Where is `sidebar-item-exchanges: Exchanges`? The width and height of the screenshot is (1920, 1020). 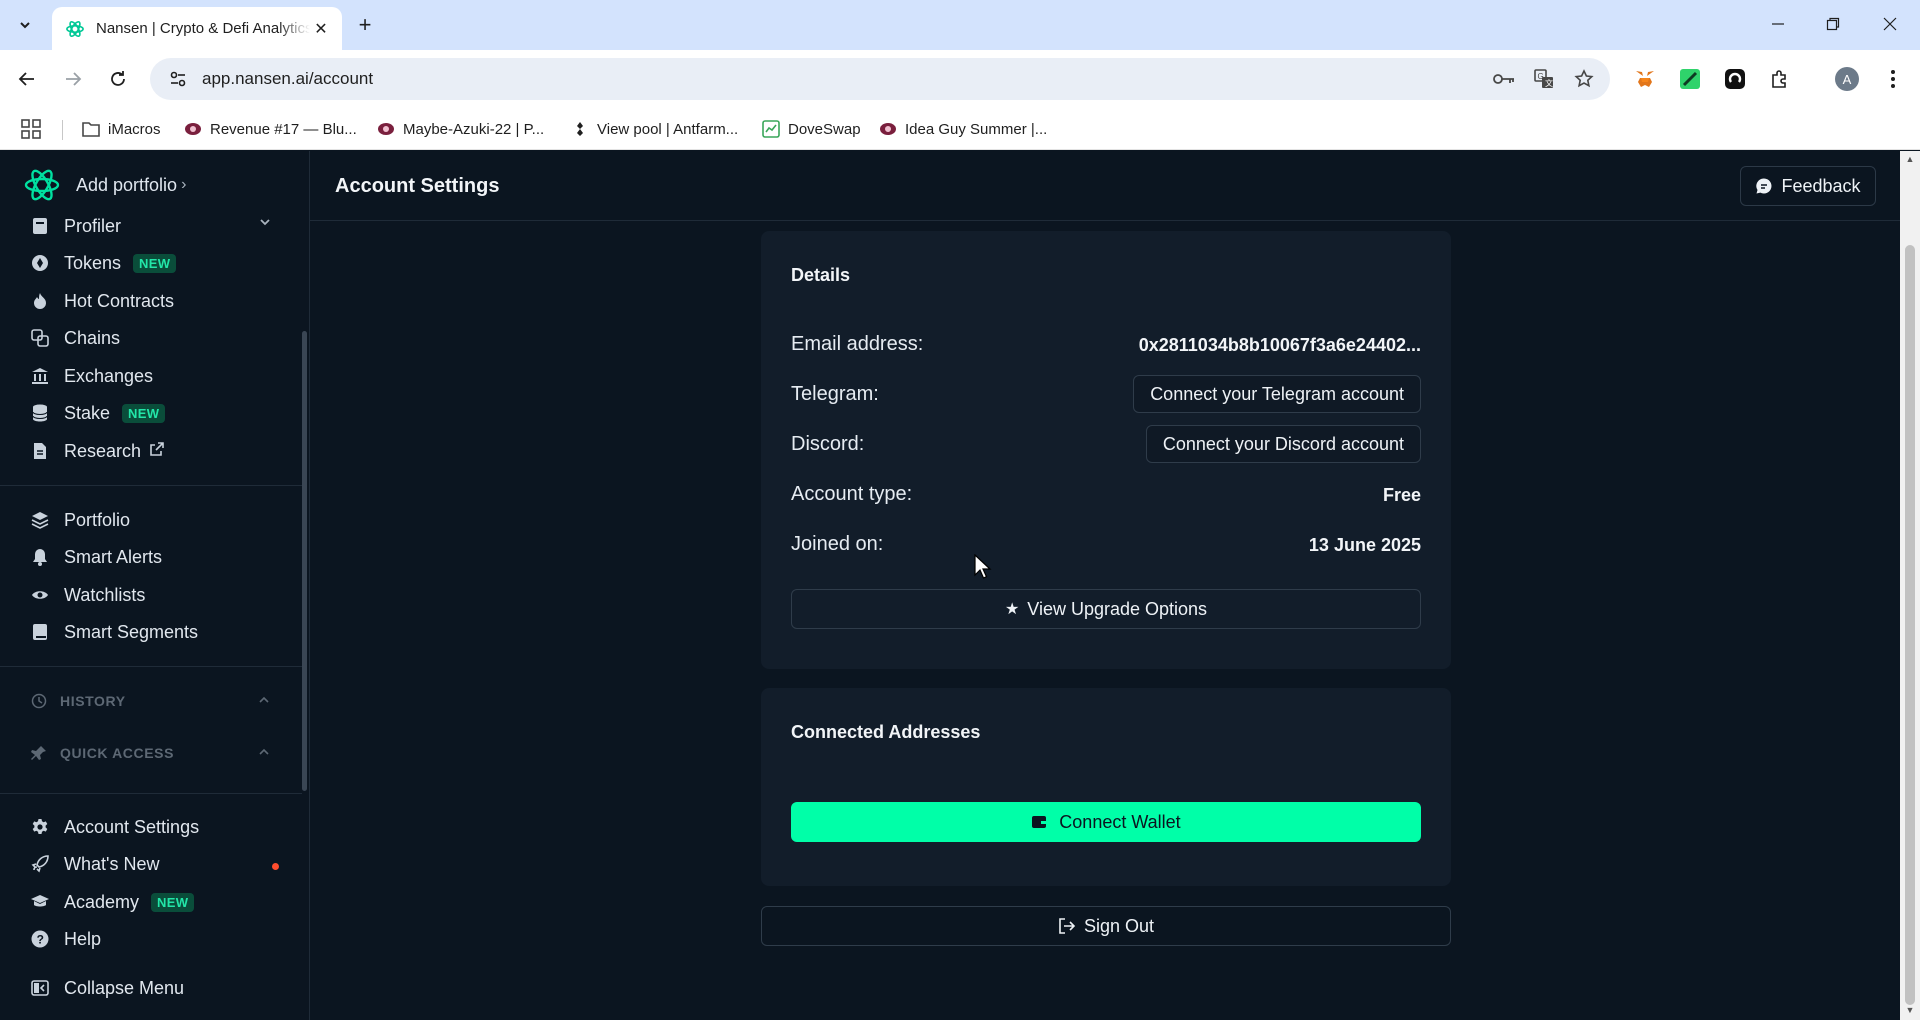
sidebar-item-exchanges: Exchanges is located at coordinates (91, 376).